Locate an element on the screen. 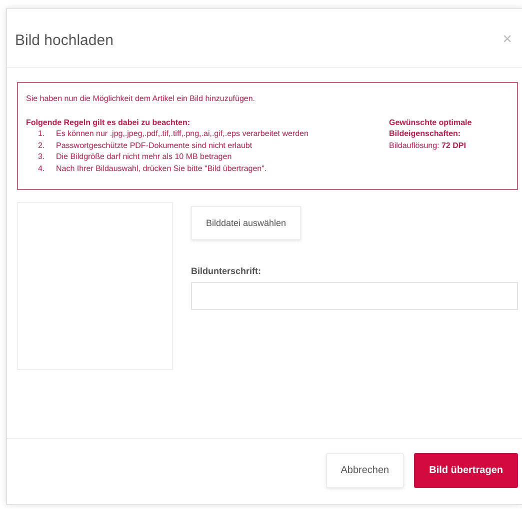  list-number: 3. is located at coordinates (42, 157).